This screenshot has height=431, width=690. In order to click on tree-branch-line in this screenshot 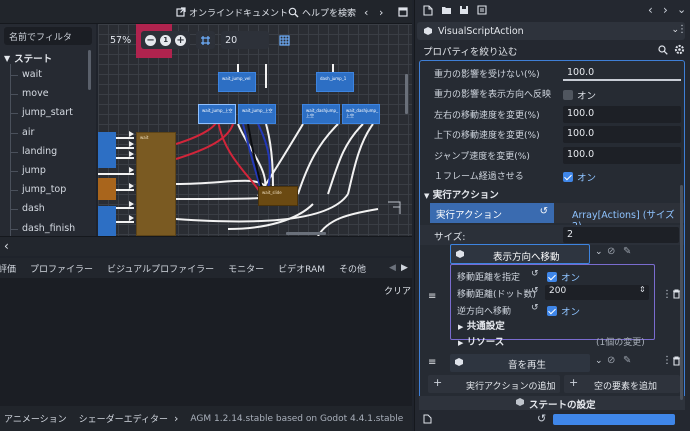, I will do `click(14, 229)`.